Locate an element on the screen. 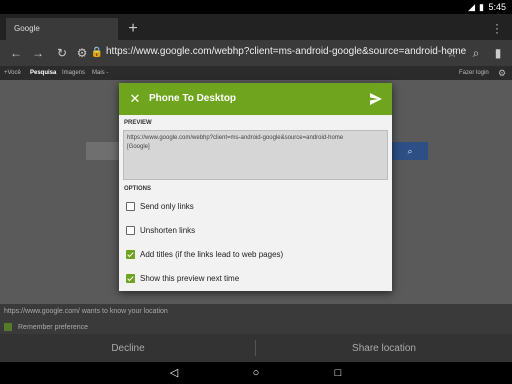  close-icon: ✕ is located at coordinates (135, 99).